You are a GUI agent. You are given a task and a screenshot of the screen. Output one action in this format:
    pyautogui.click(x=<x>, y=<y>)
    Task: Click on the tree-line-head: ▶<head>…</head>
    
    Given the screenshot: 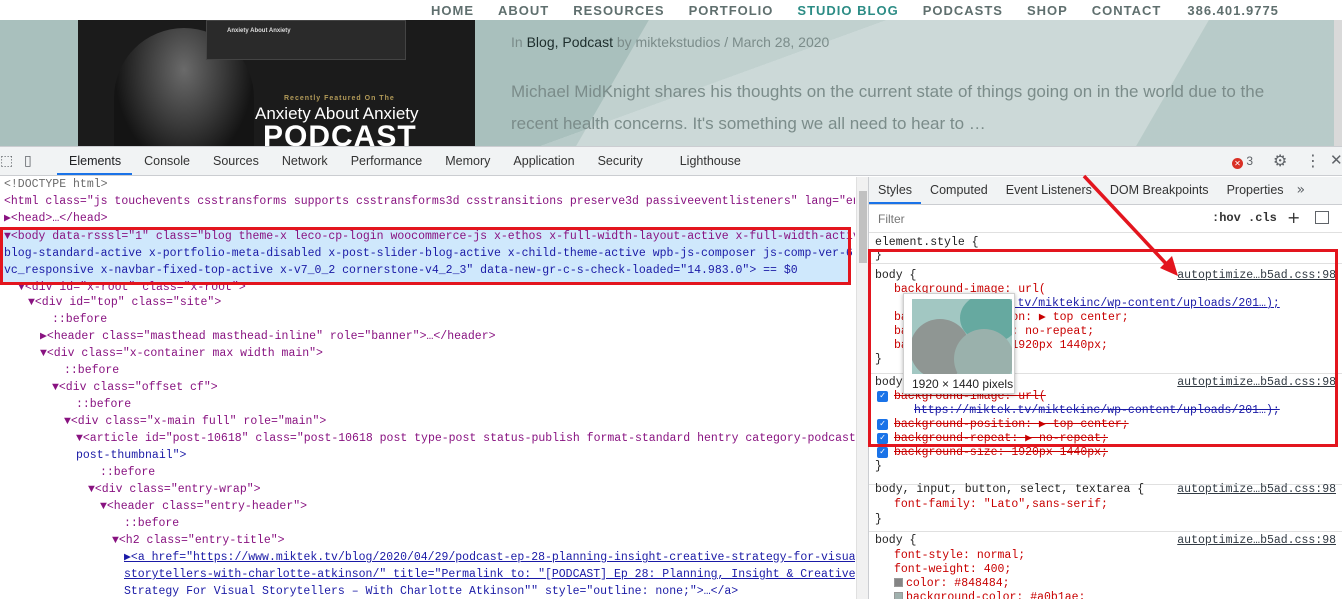 What is the action you would take?
    pyautogui.click(x=56, y=219)
    